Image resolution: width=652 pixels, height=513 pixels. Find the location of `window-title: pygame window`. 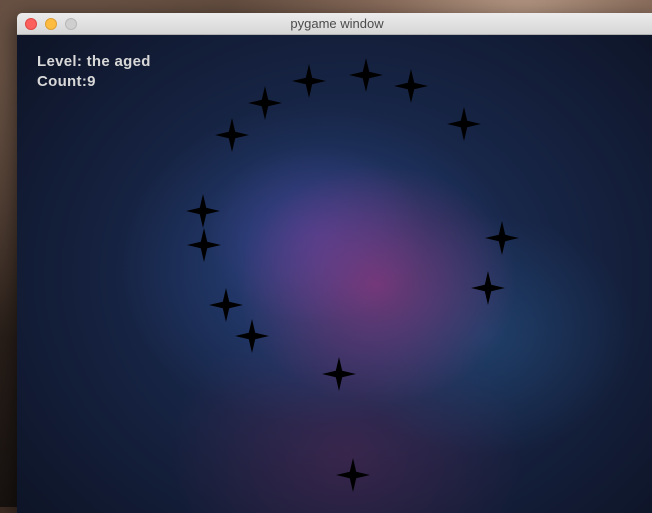

window-title: pygame window is located at coordinates (337, 23).